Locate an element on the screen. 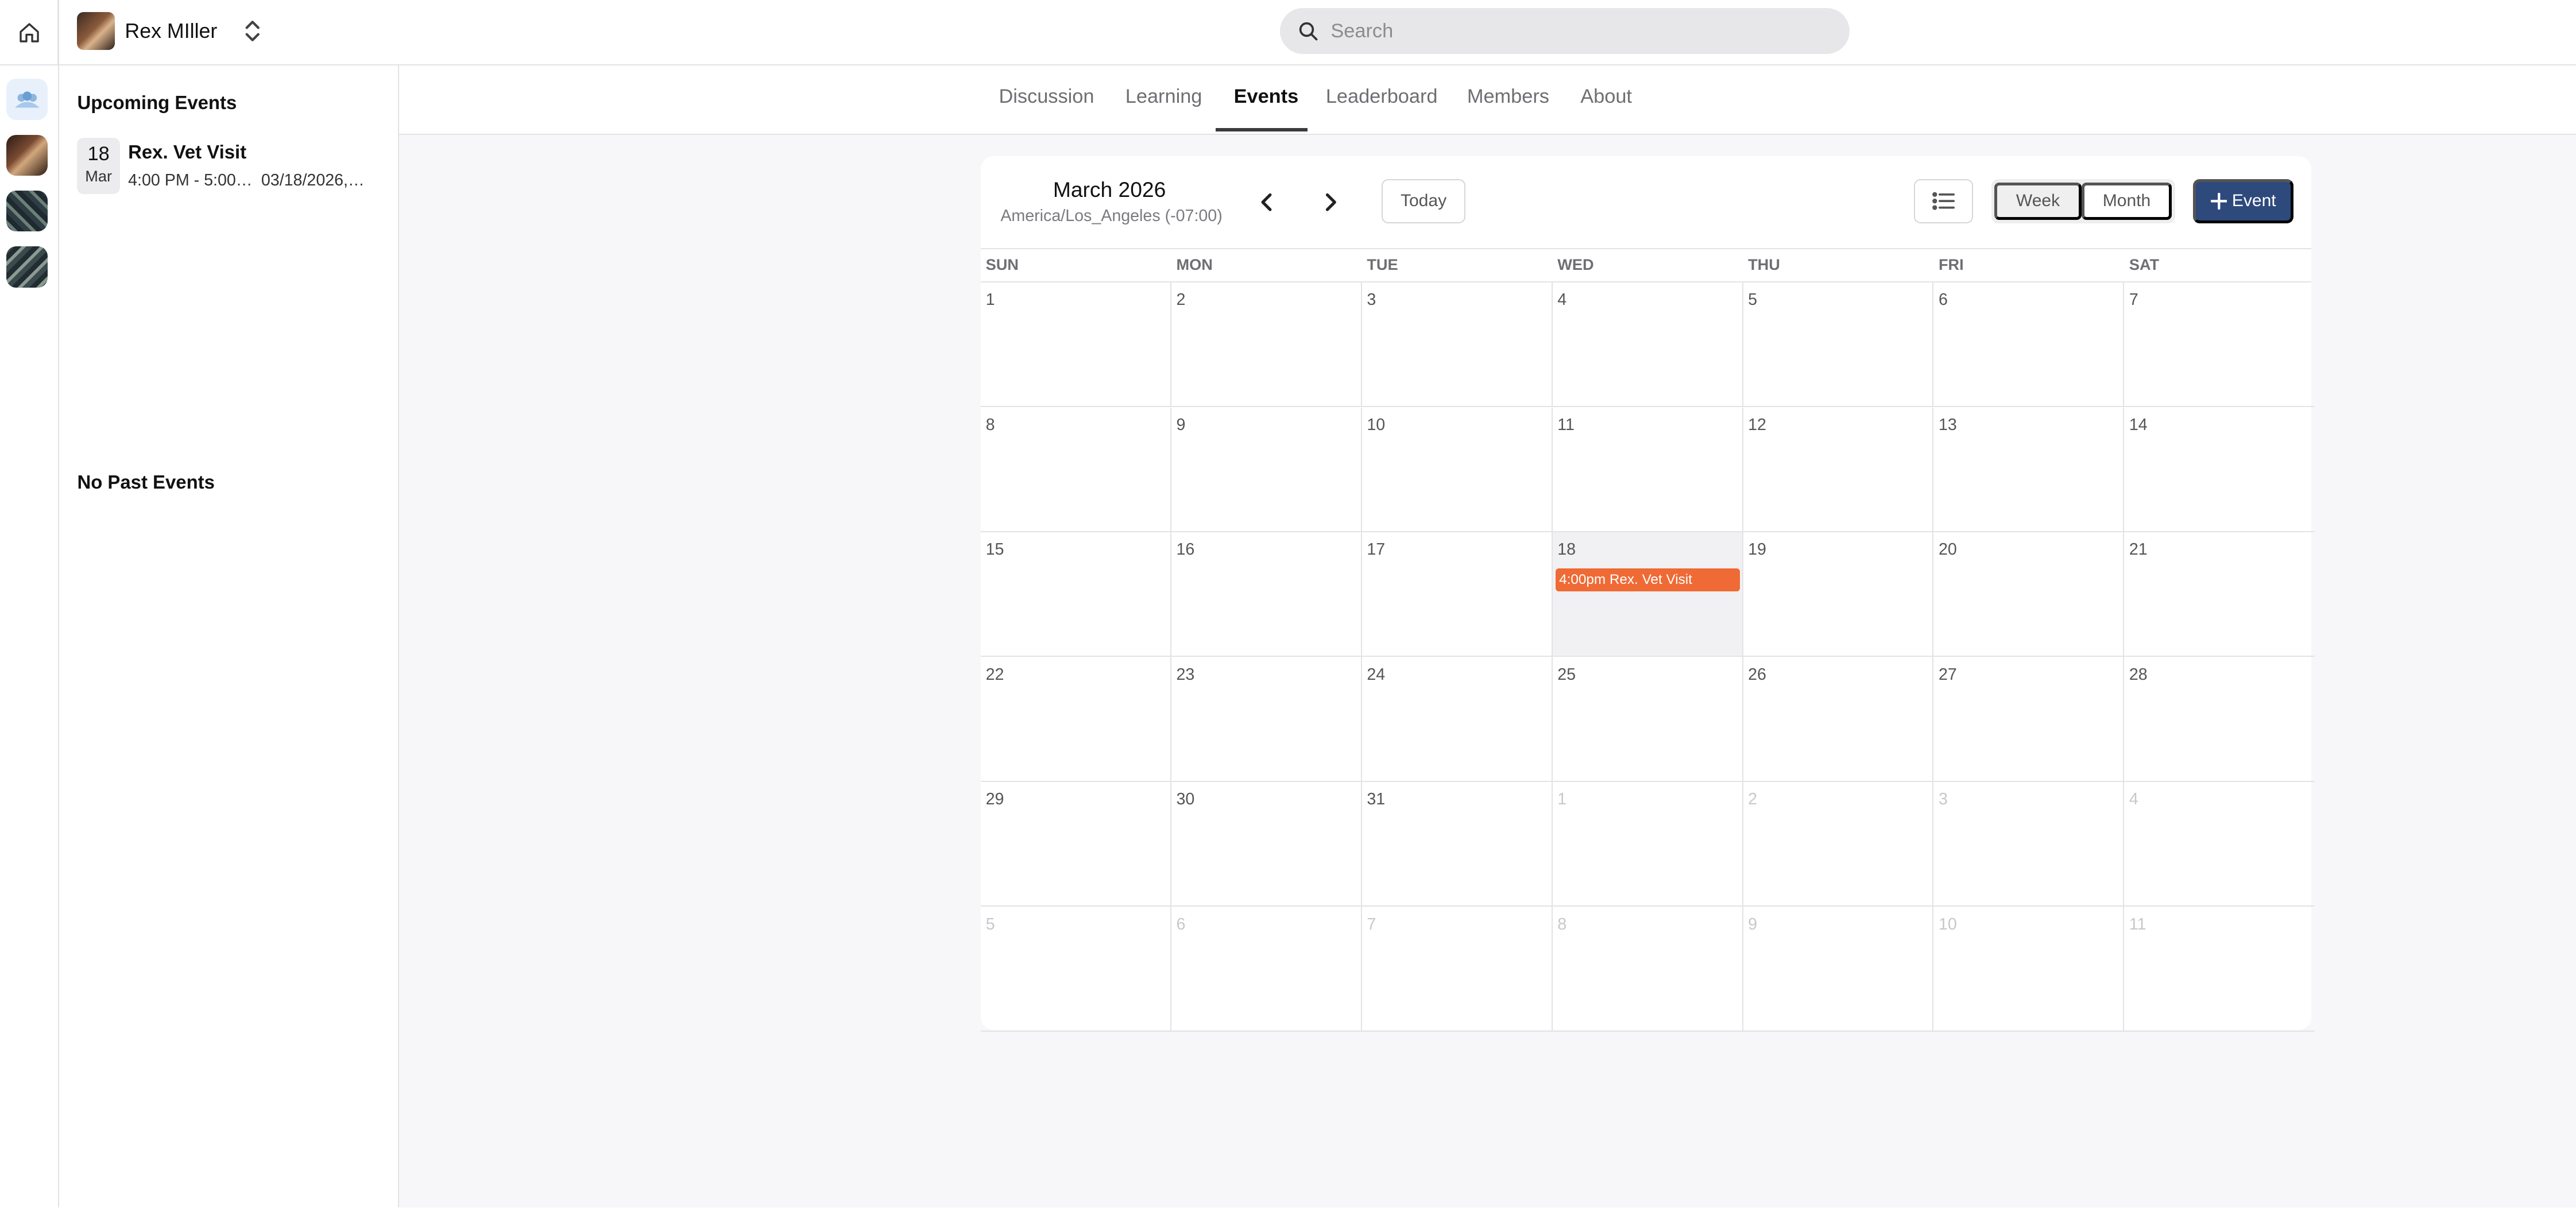 The image size is (2576, 1208). view-toggle: Week Month is located at coordinates (2083, 202).